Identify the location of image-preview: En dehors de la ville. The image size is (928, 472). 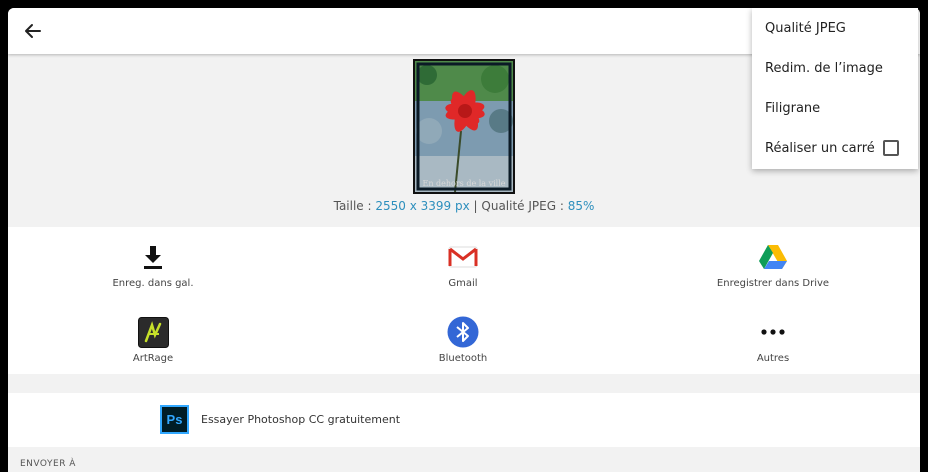
(464, 126).